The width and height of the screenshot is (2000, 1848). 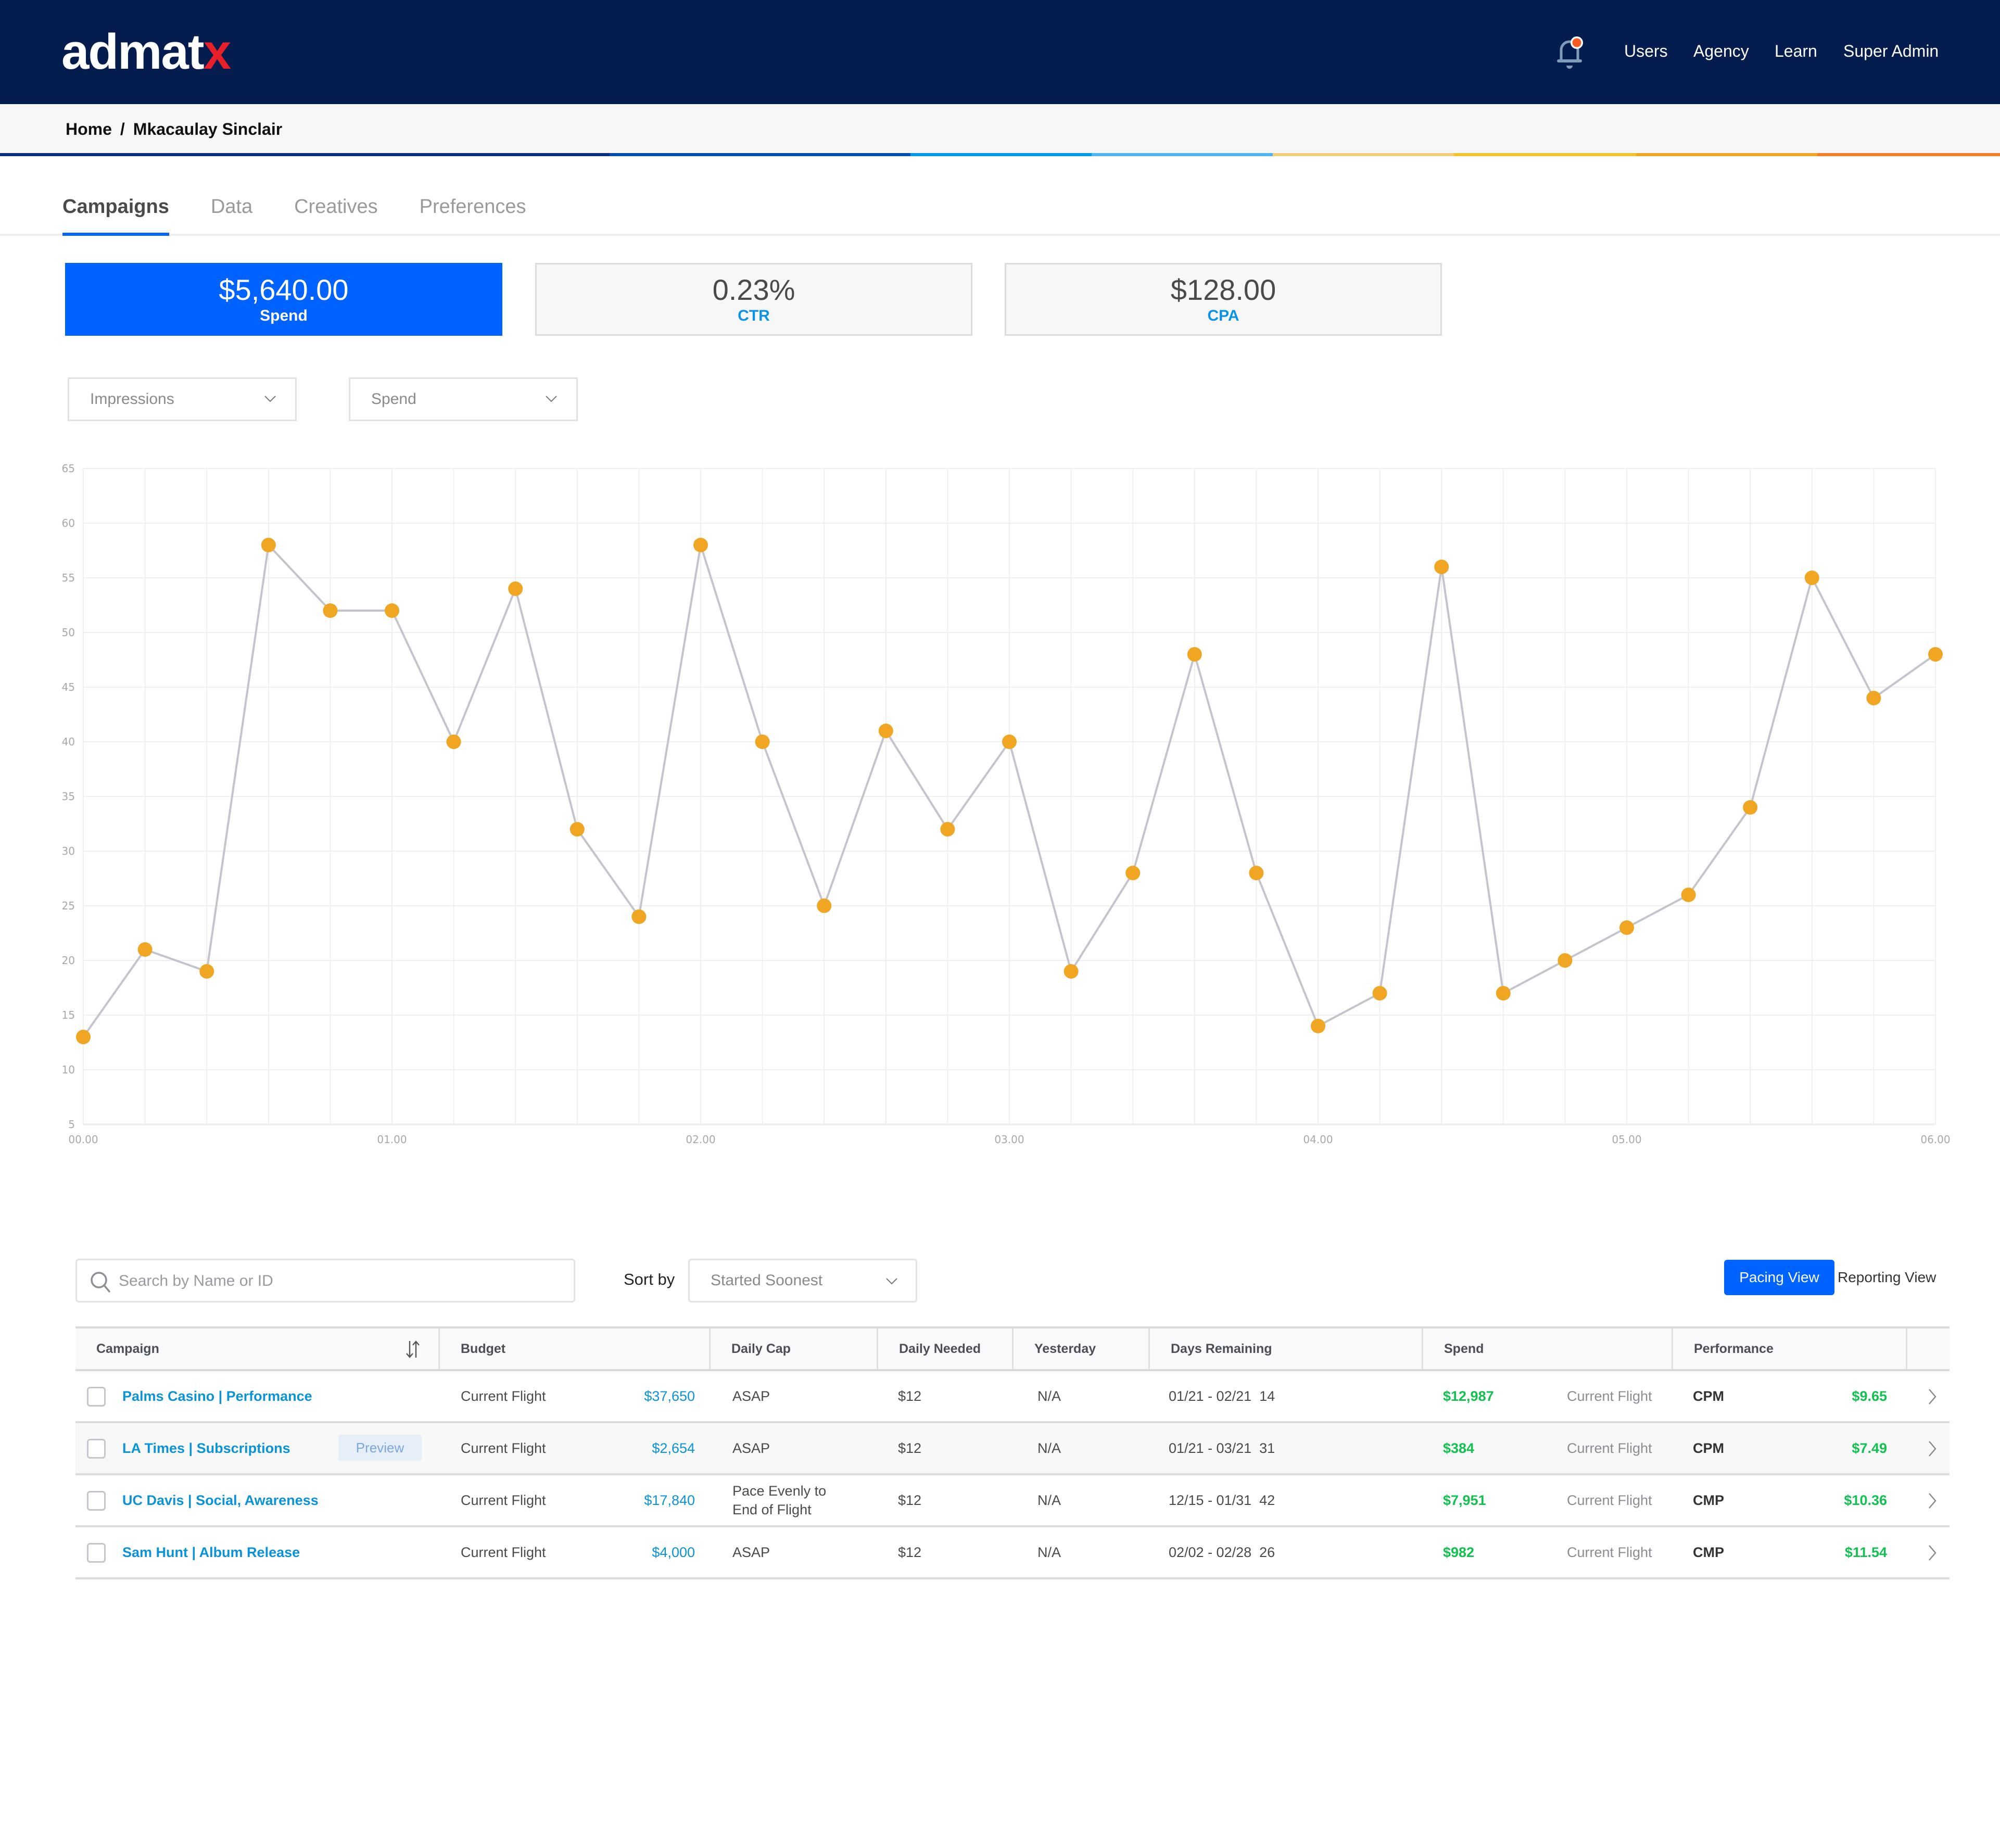 I want to click on y-tick-label: 50, so click(x=68, y=632).